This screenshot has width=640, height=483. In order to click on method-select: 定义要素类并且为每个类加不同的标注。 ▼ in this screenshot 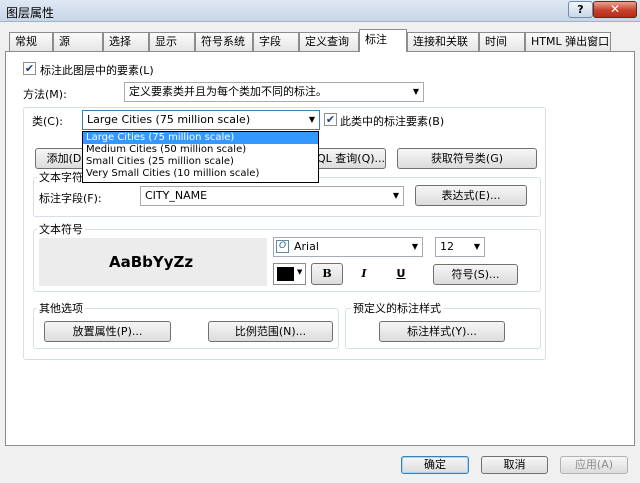, I will do `click(274, 92)`.